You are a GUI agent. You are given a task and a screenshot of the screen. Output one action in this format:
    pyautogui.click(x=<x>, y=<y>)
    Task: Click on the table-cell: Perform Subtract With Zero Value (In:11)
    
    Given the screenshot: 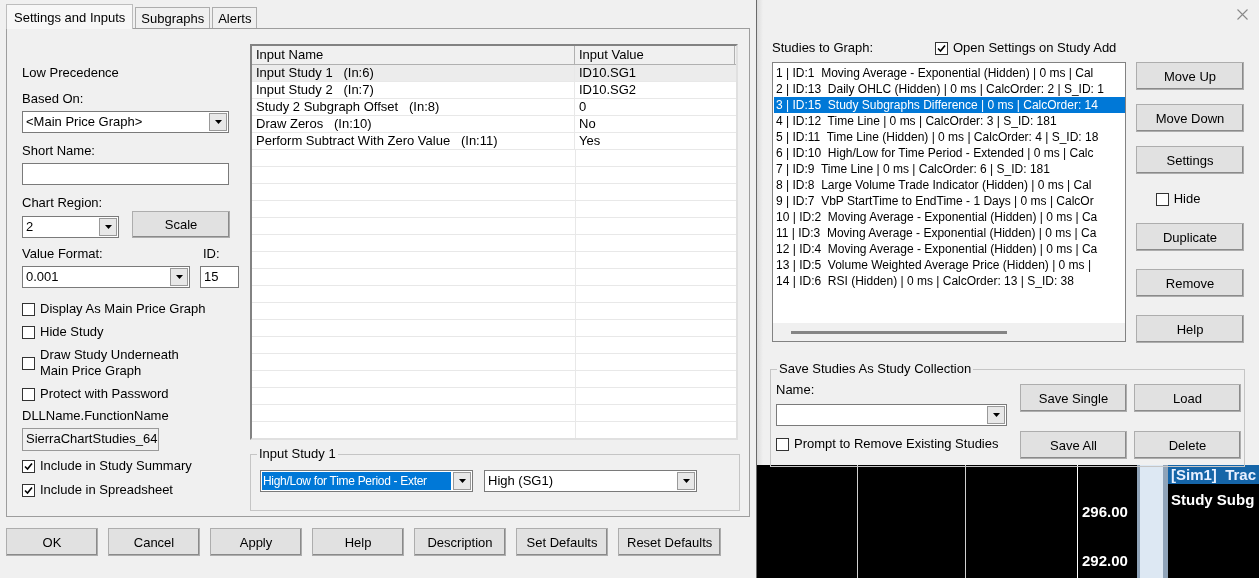 What is the action you would take?
    pyautogui.click(x=413, y=141)
    